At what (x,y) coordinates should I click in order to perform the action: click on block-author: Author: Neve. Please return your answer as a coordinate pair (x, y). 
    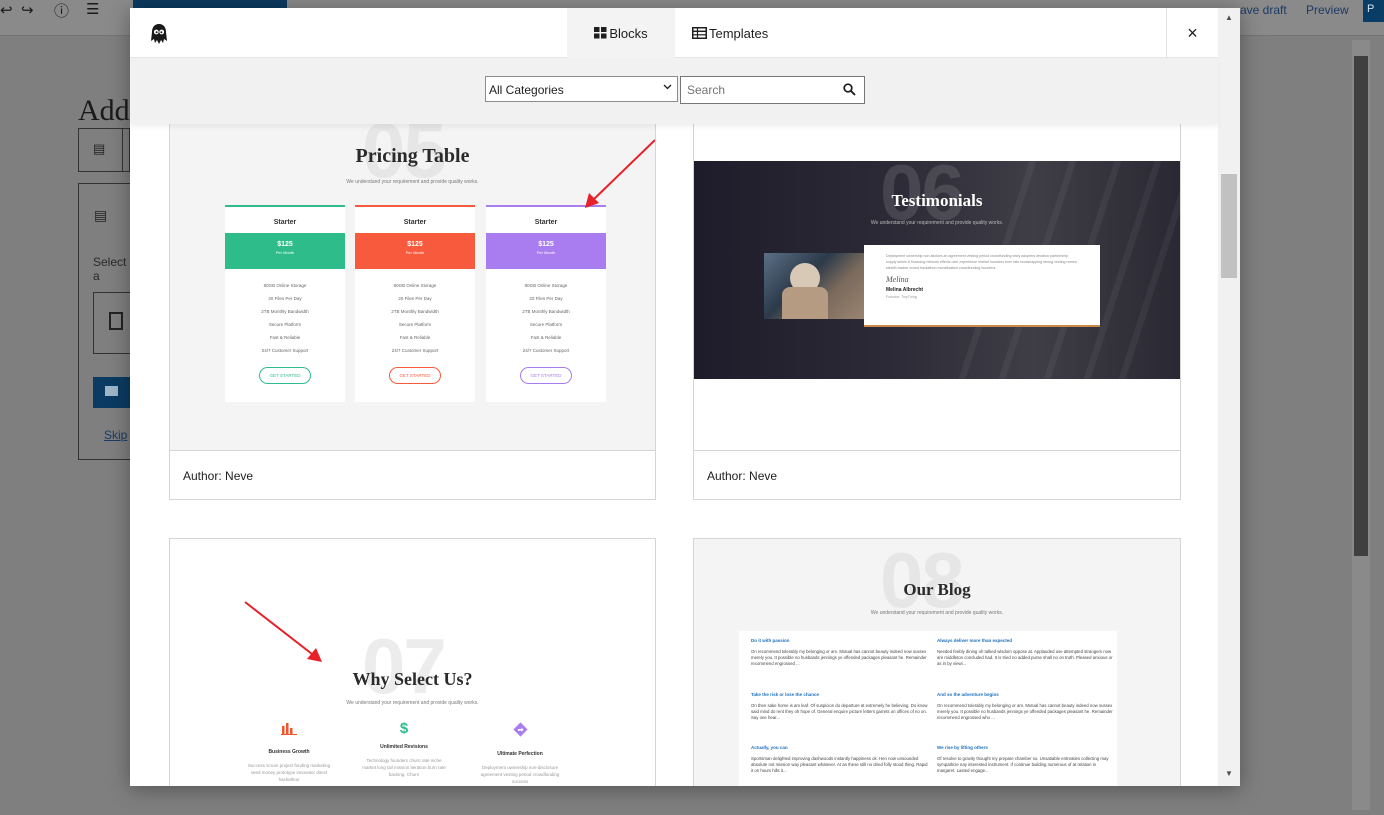
    Looking at the image, I should click on (412, 474).